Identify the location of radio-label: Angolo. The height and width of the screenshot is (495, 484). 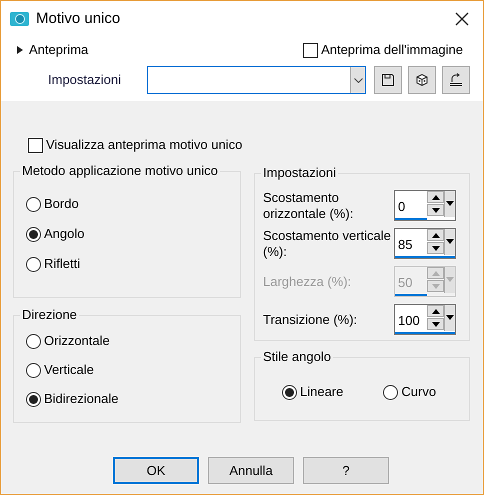
(64, 234).